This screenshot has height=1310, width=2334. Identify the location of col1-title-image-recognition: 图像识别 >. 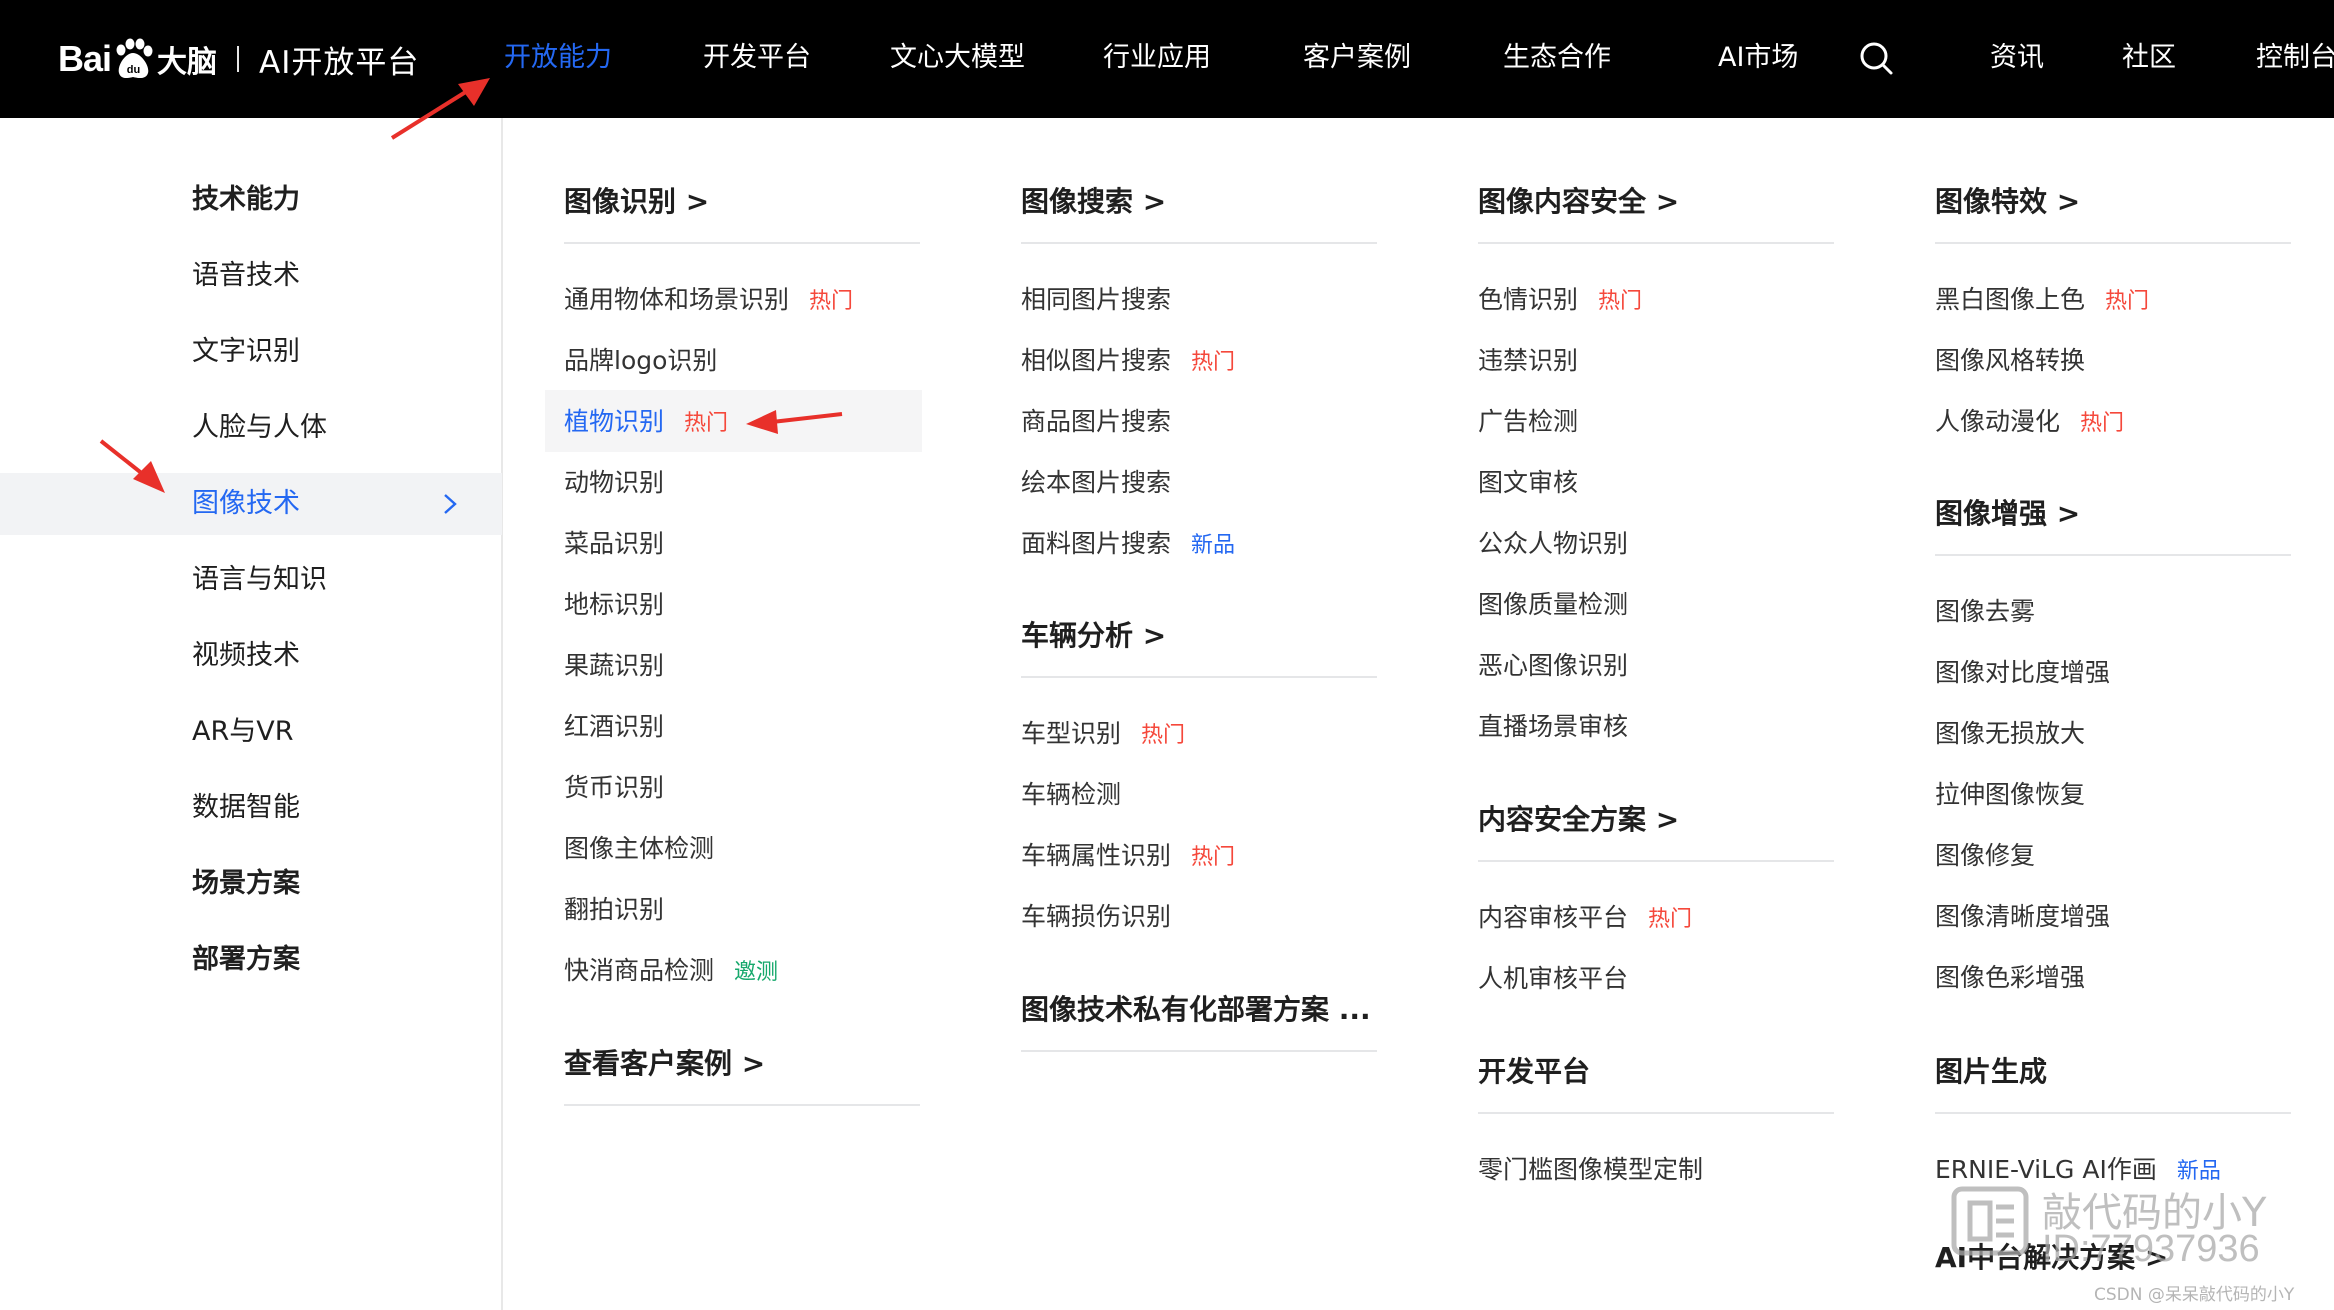
(636, 200).